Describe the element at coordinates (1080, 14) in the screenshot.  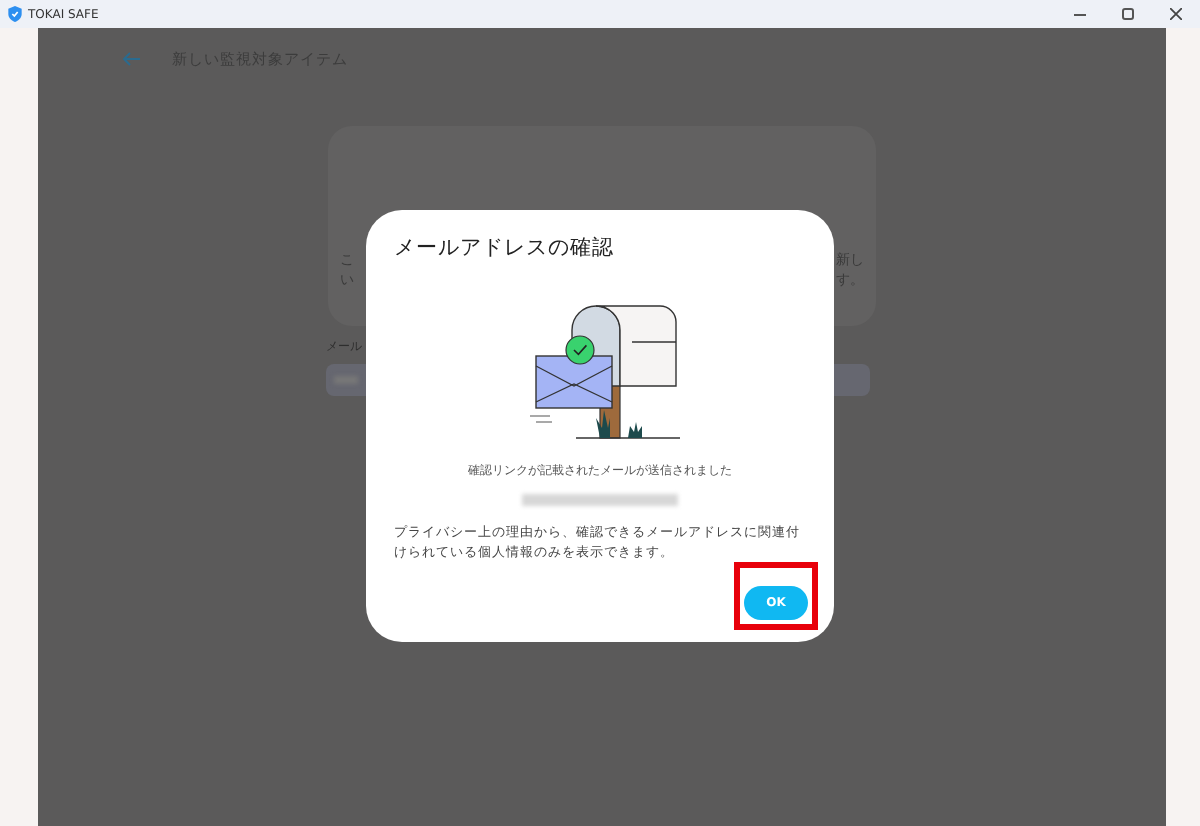
I see `minimize-icon` at that location.